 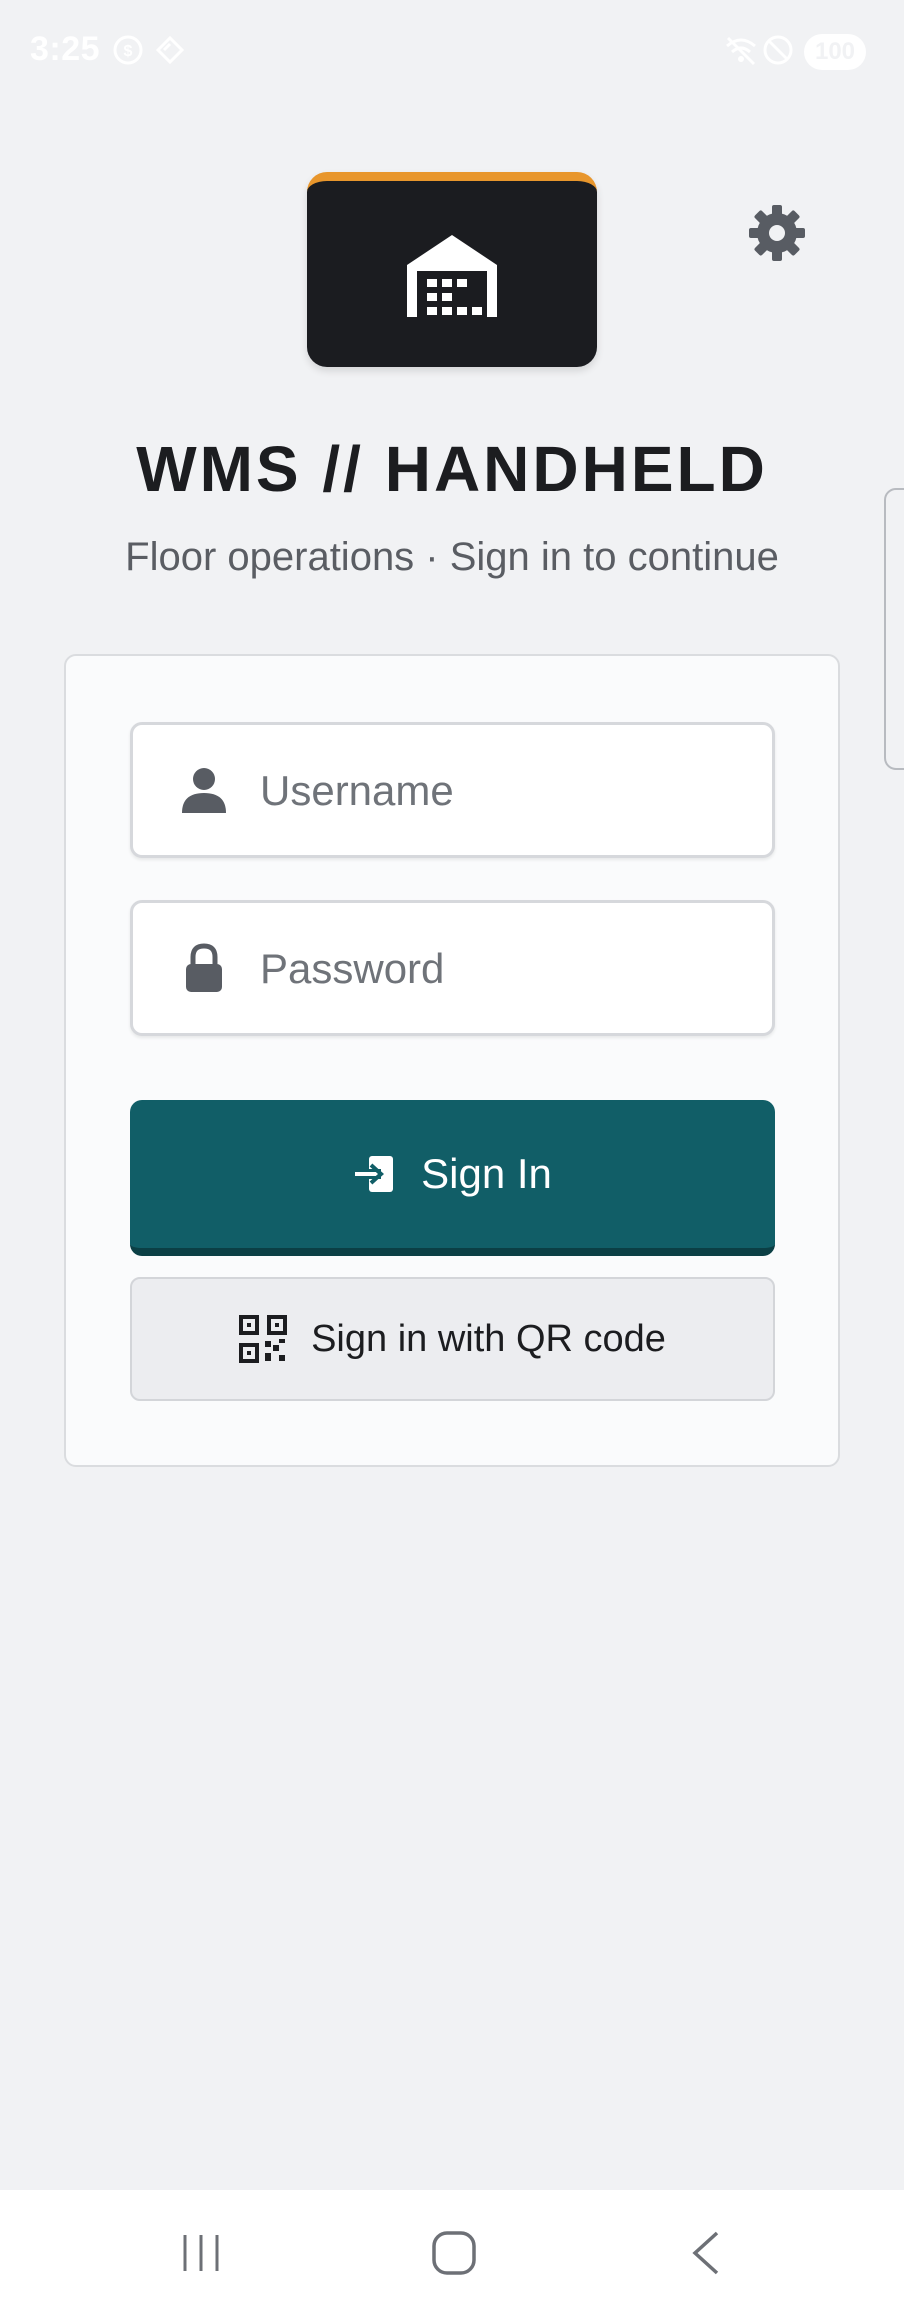 I want to click on page-title: WMS // HANDHELD, so click(x=452, y=469).